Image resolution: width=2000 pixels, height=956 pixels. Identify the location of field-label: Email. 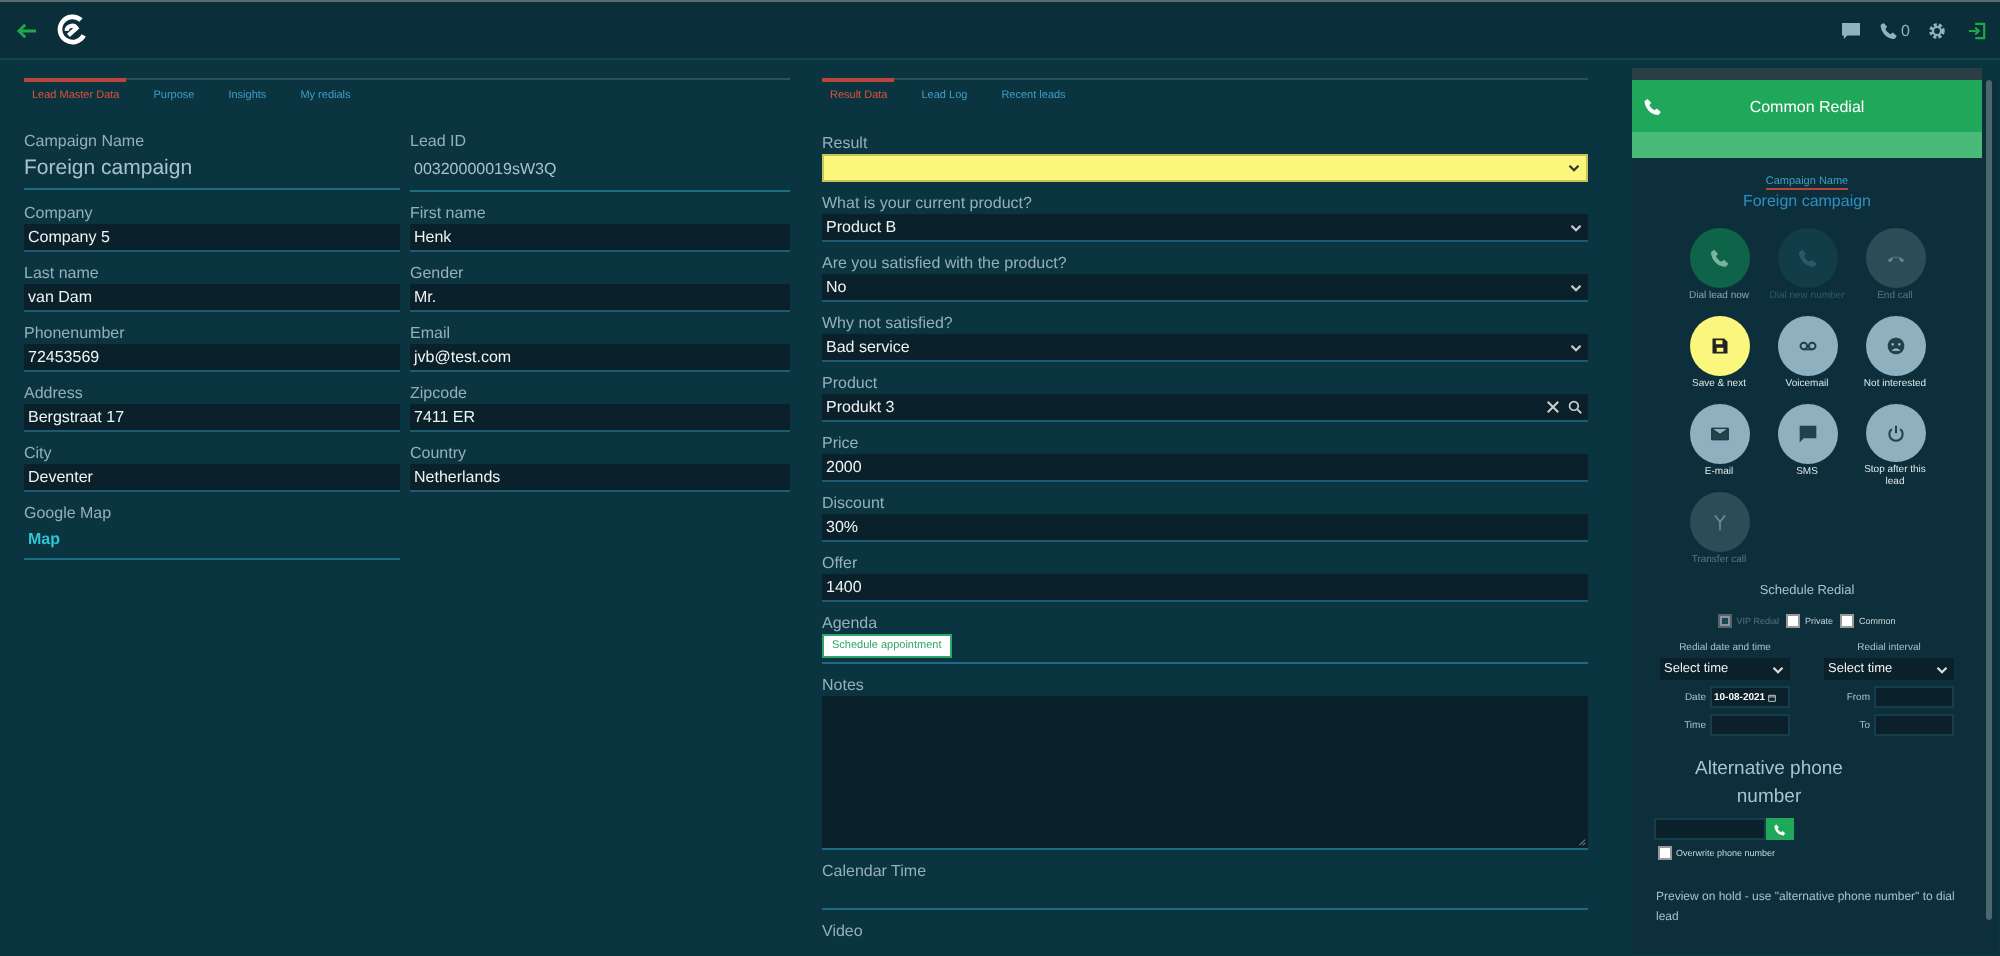
(431, 333).